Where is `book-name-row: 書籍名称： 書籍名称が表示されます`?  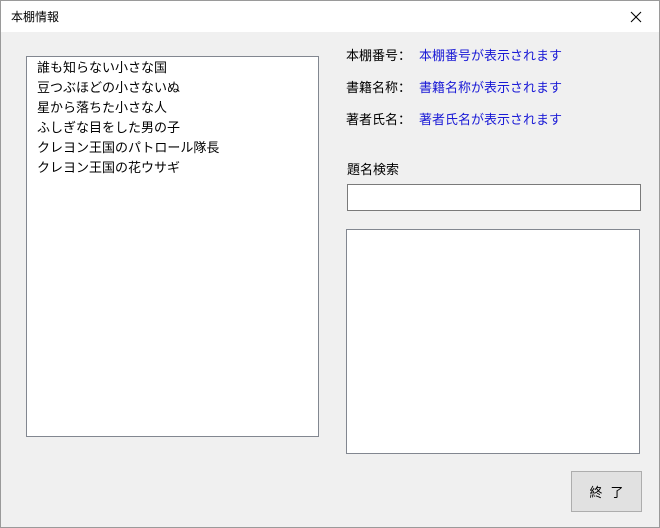 book-name-row: 書籍名称： 書籍名称が表示されます is located at coordinates (454, 89).